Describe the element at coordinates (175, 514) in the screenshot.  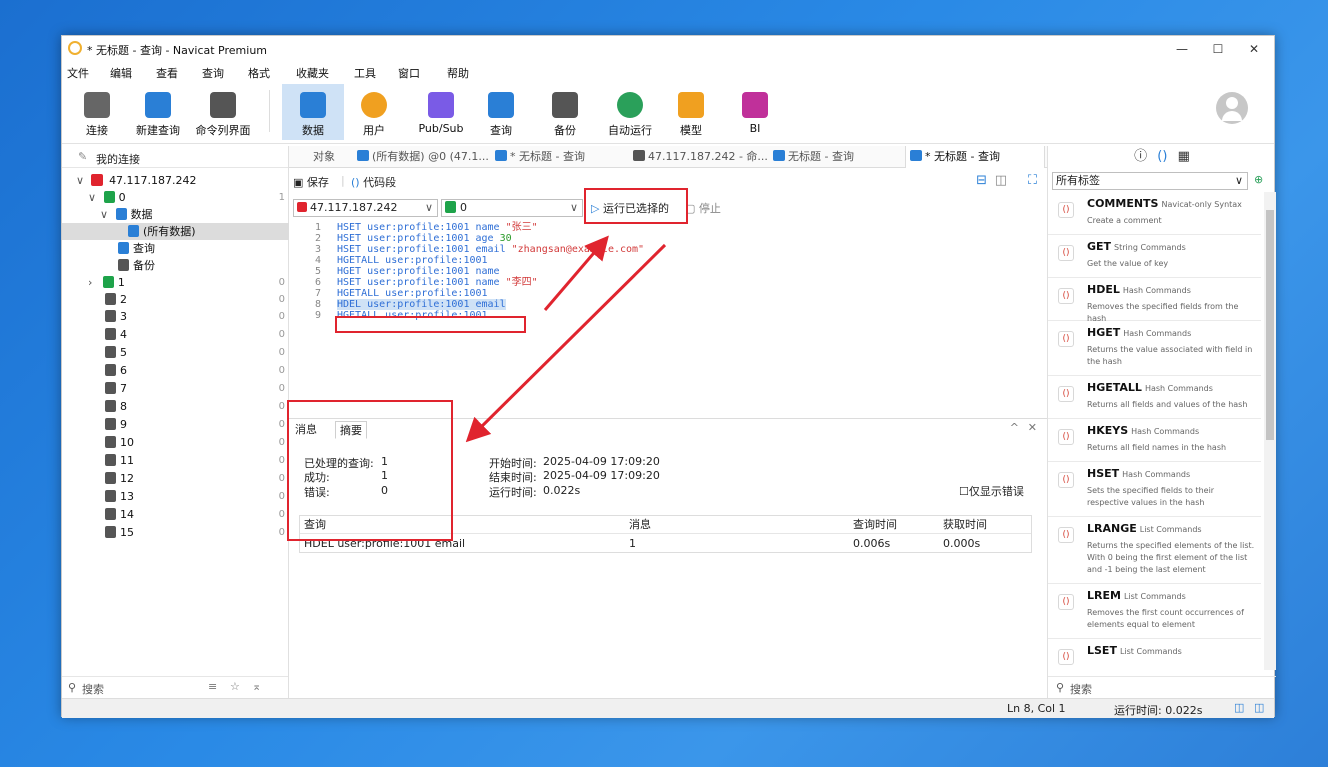
I see `tree-db-14: 14 0` at that location.